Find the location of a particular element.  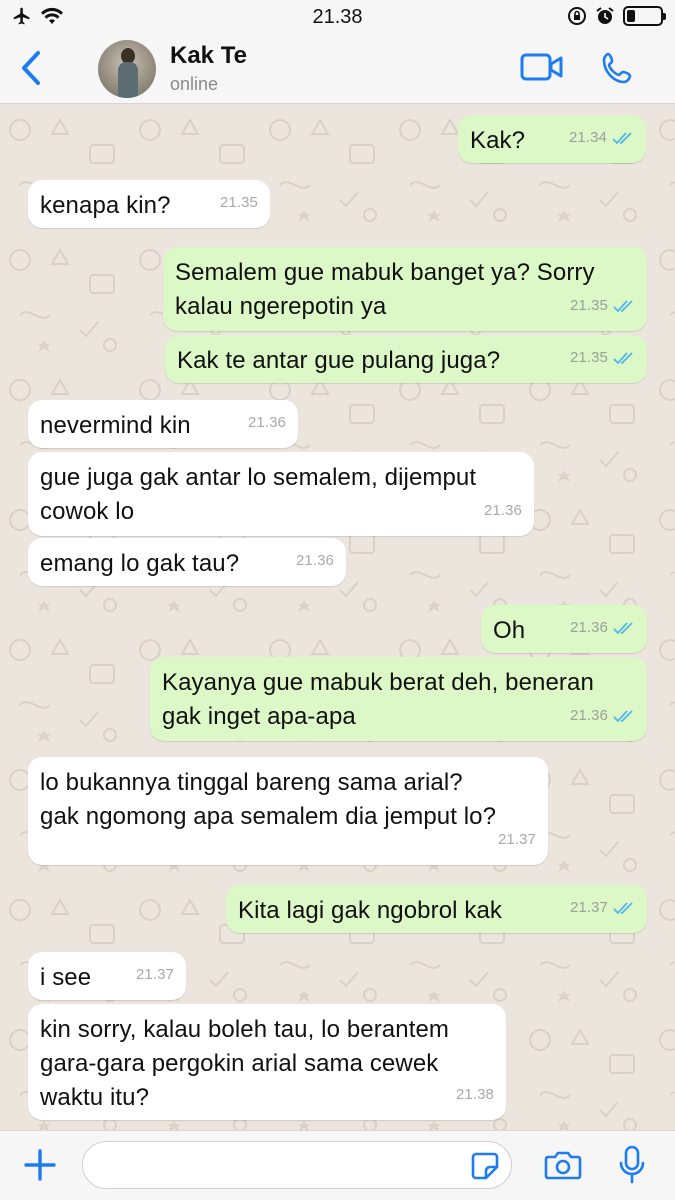

message-text: i see is located at coordinates (66, 977).